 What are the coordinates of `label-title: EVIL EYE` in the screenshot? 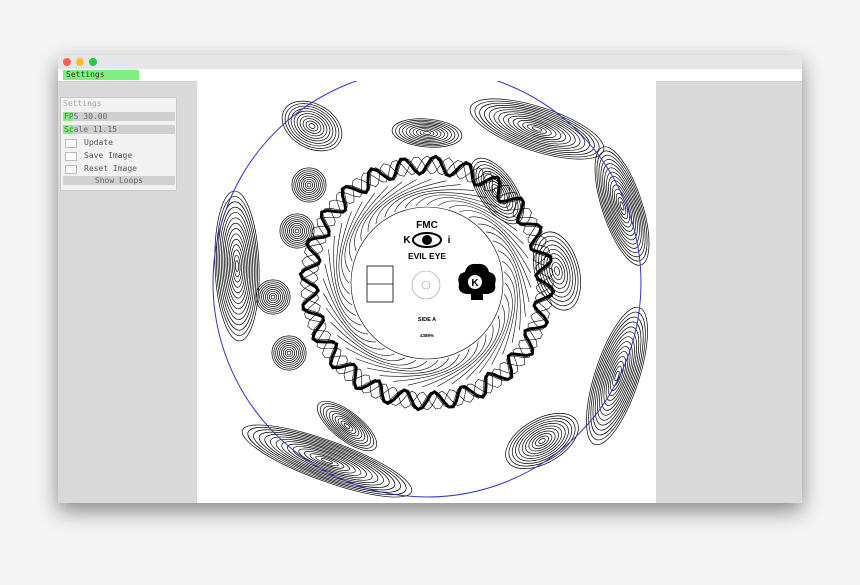 It's located at (427, 256).